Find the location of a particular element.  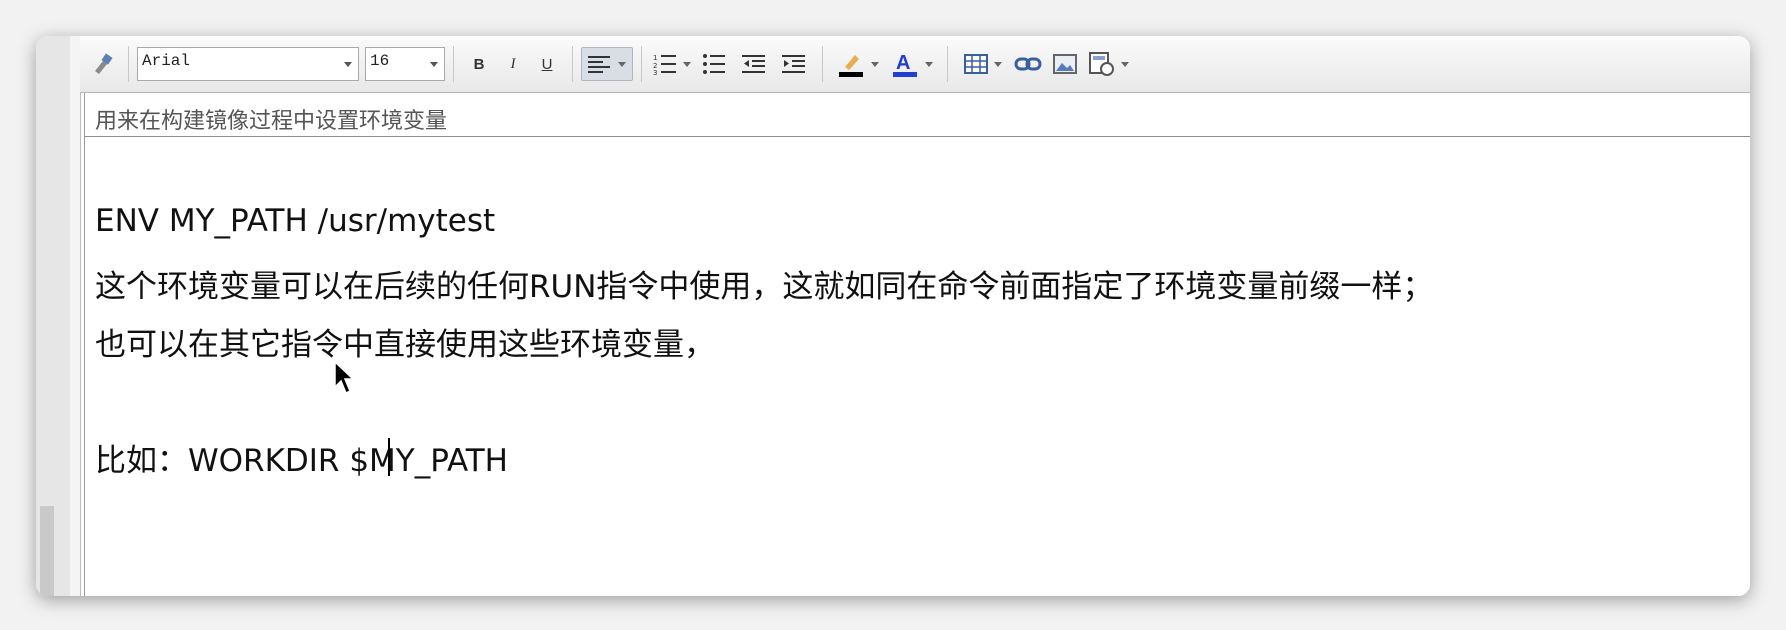

left-scrollbar is located at coordinates (53, 316).